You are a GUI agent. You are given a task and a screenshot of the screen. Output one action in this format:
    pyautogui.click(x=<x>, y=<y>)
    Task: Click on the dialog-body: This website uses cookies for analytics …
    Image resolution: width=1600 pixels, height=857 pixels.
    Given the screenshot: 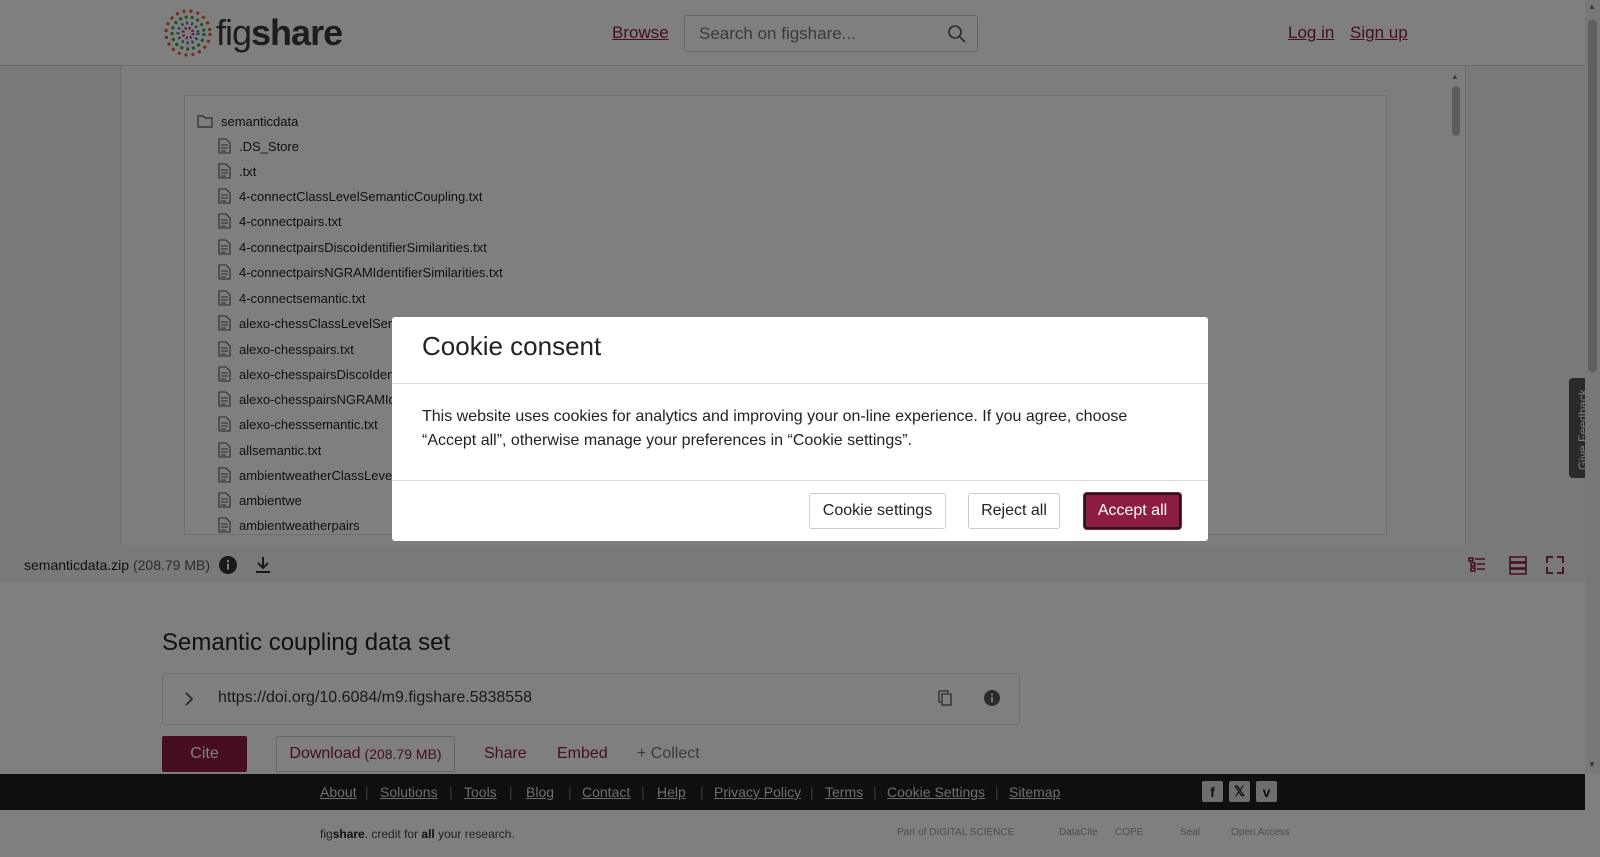 What is the action you would take?
    pyautogui.click(x=775, y=428)
    